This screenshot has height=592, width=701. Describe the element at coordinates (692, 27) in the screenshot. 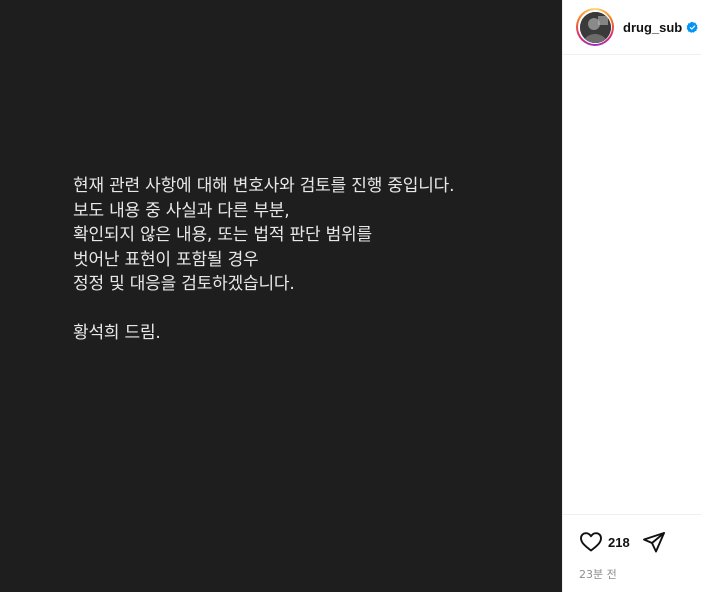

I see `verified-badge-icon` at that location.